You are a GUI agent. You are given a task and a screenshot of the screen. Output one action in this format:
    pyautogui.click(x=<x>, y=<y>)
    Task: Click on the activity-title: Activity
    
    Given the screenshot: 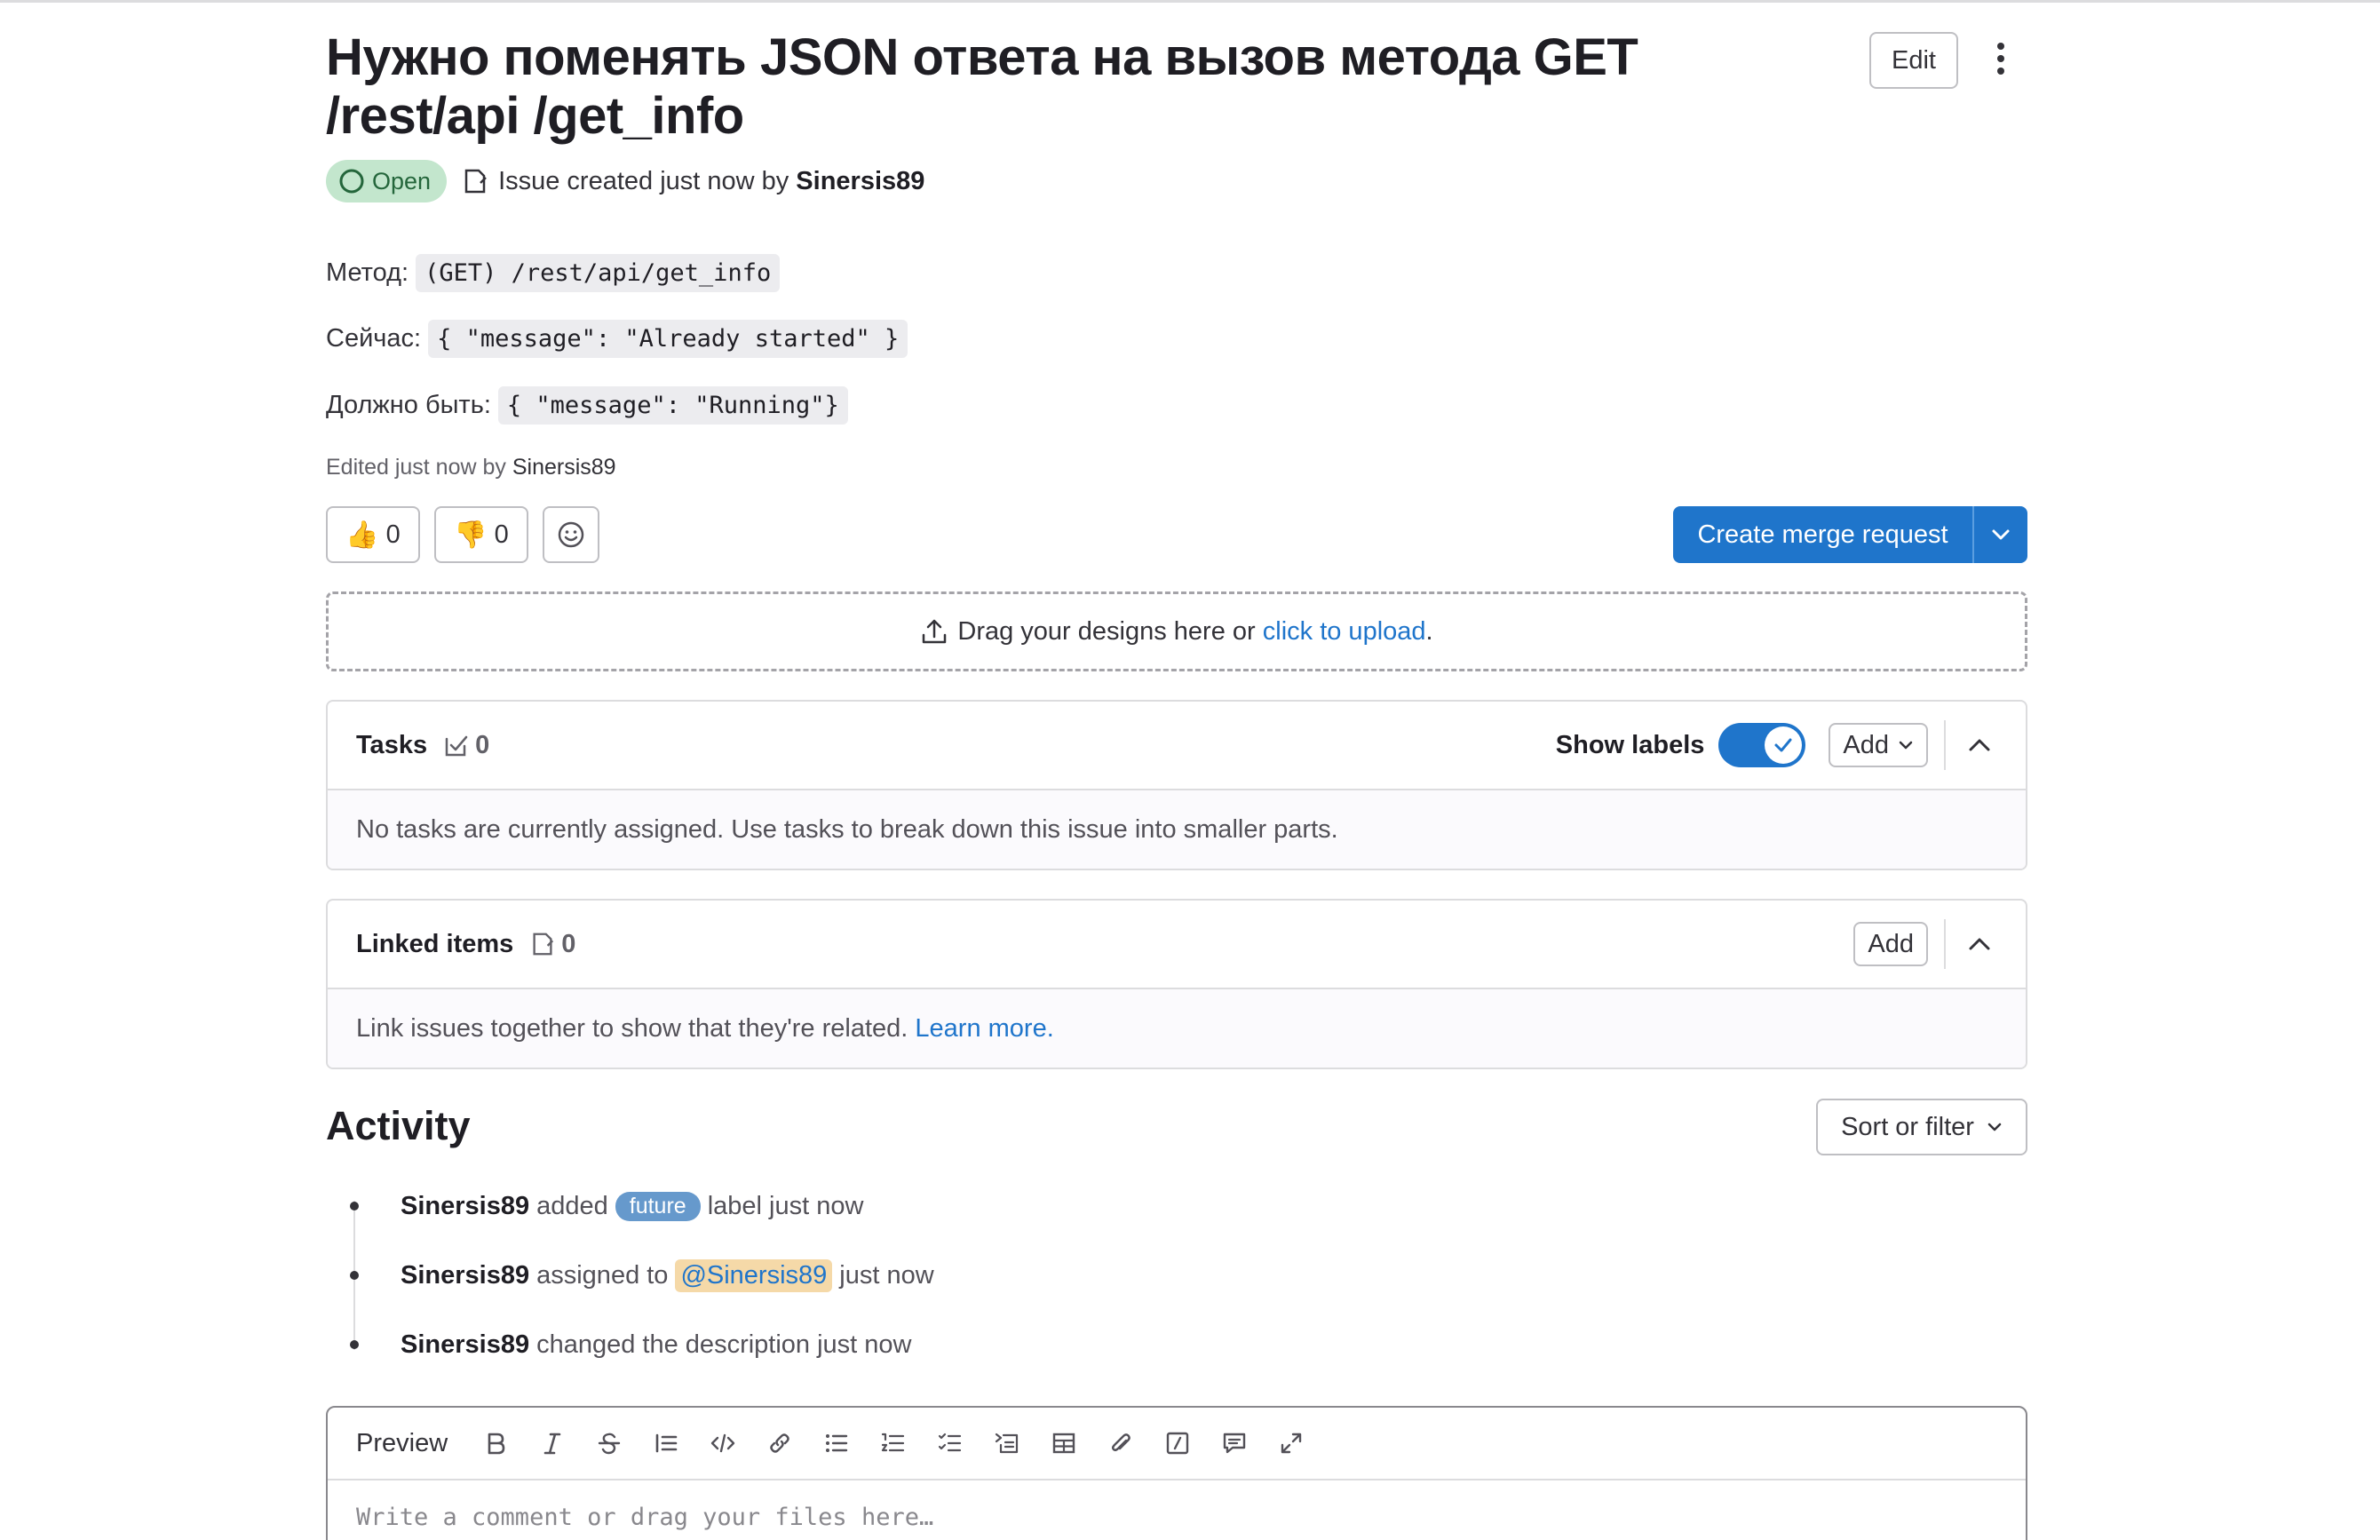 What is the action you would take?
    pyautogui.click(x=398, y=1125)
    